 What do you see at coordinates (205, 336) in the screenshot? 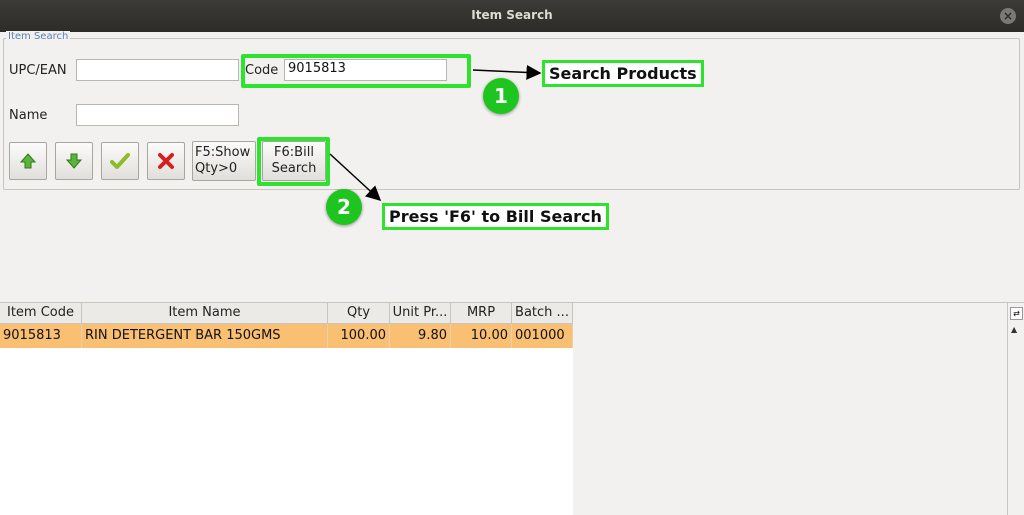
I see `cell-item-name: RIN DETERGENT BAR 150GMS` at bounding box center [205, 336].